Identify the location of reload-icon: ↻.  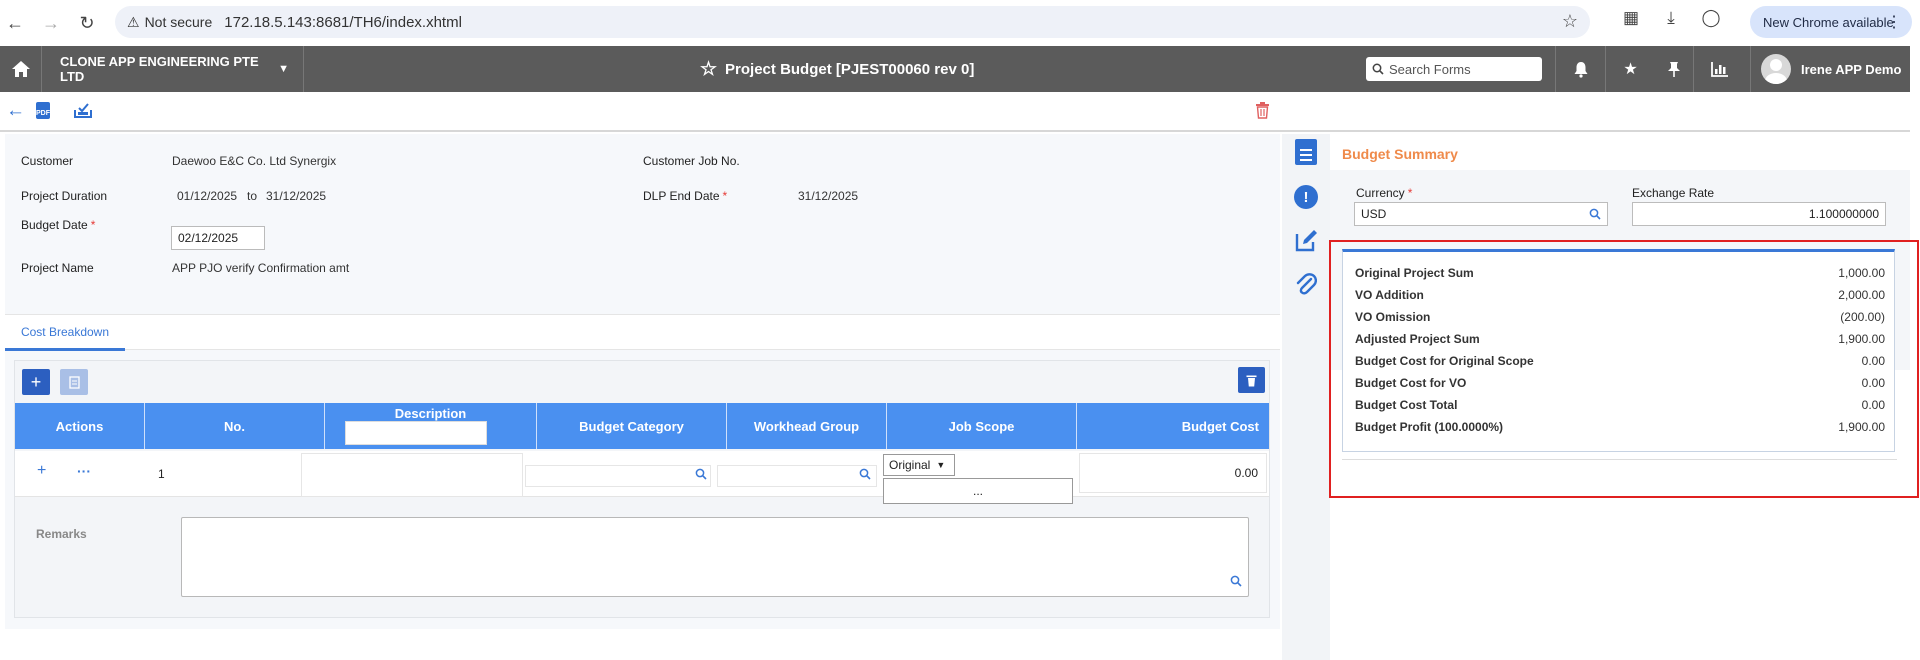
(87, 23).